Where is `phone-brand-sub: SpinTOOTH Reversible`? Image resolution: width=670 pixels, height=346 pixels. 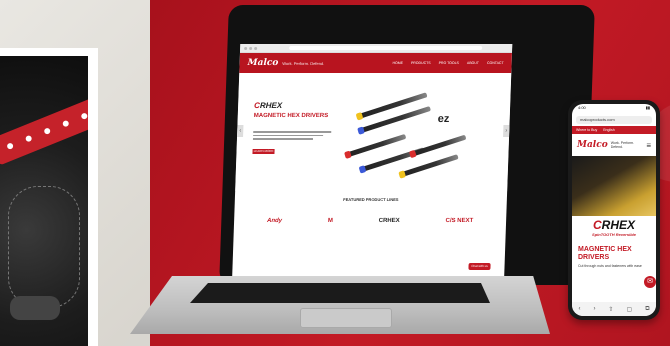
phone-brand-sub: SpinTOOTH Reversible is located at coordinates (614, 234).